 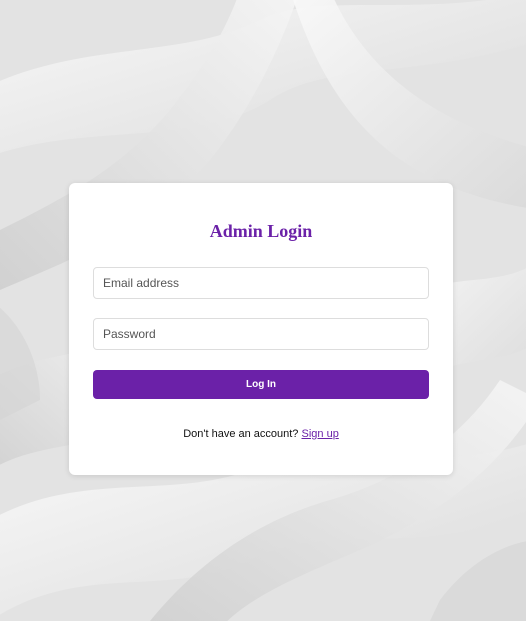 I want to click on signup-prompt: Don't have an account?, so click(x=241, y=434).